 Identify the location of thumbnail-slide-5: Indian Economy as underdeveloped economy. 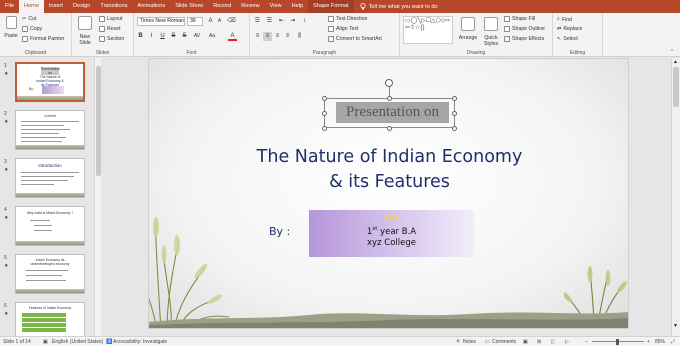
(50, 274).